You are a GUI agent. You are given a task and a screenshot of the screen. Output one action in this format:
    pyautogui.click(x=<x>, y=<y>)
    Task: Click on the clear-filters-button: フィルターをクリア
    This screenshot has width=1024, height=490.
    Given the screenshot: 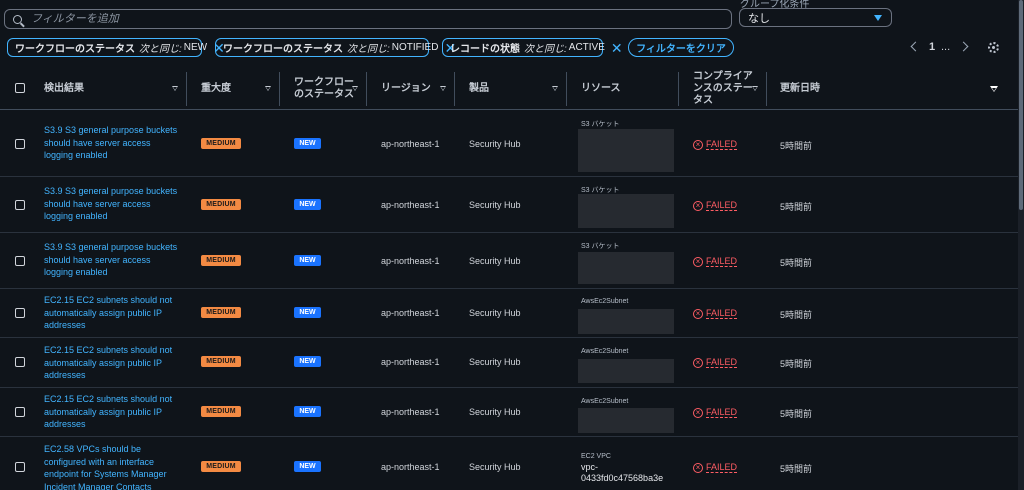 What is the action you would take?
    pyautogui.click(x=681, y=47)
    